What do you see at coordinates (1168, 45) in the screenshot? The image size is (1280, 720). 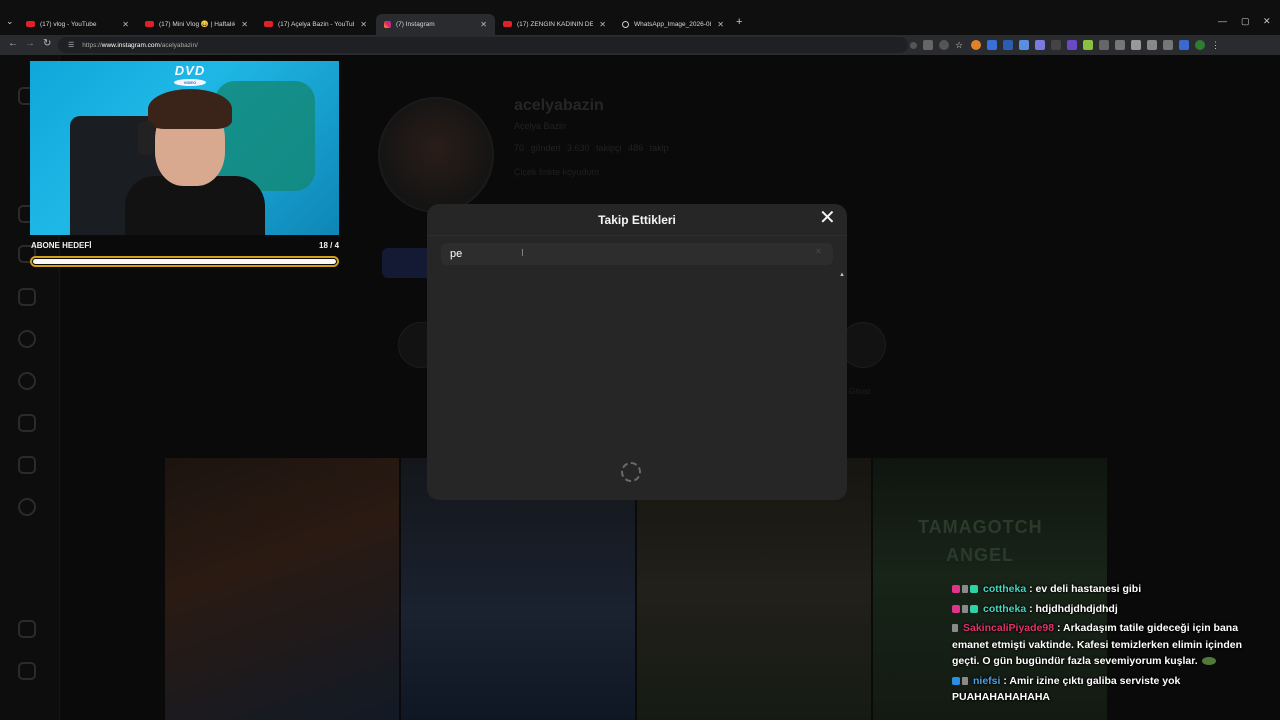 I see `extensions-puzzle-icon` at bounding box center [1168, 45].